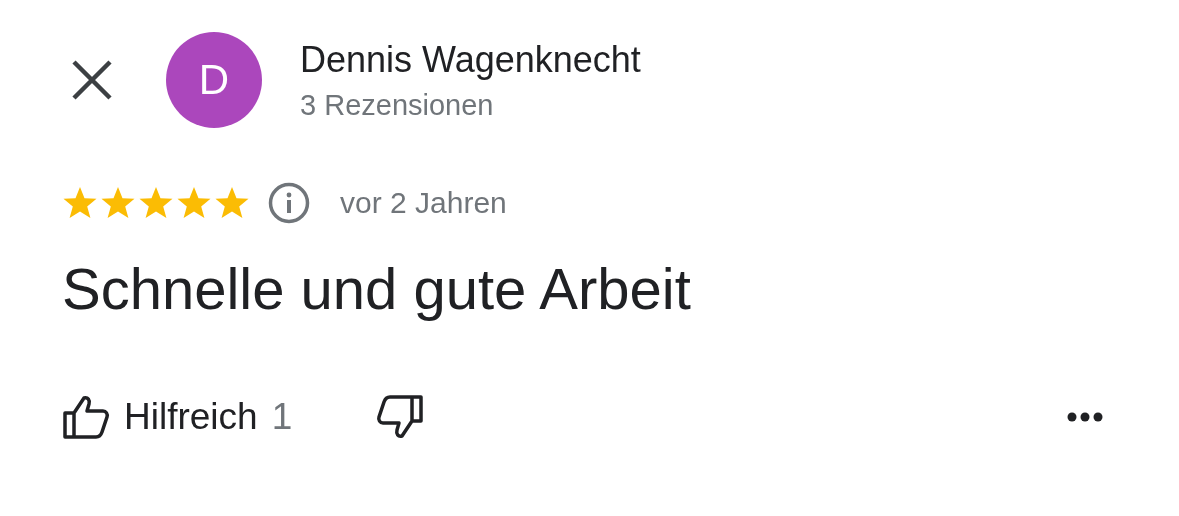  I want to click on thumbs-down-icon, so click(400, 416).